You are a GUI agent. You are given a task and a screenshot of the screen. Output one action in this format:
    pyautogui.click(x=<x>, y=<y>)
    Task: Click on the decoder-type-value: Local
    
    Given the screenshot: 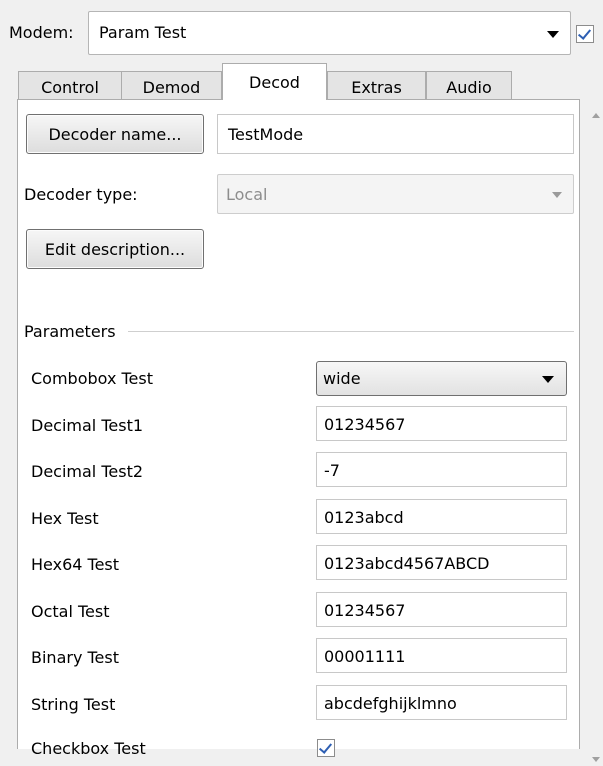 What is the action you would take?
    pyautogui.click(x=247, y=194)
    